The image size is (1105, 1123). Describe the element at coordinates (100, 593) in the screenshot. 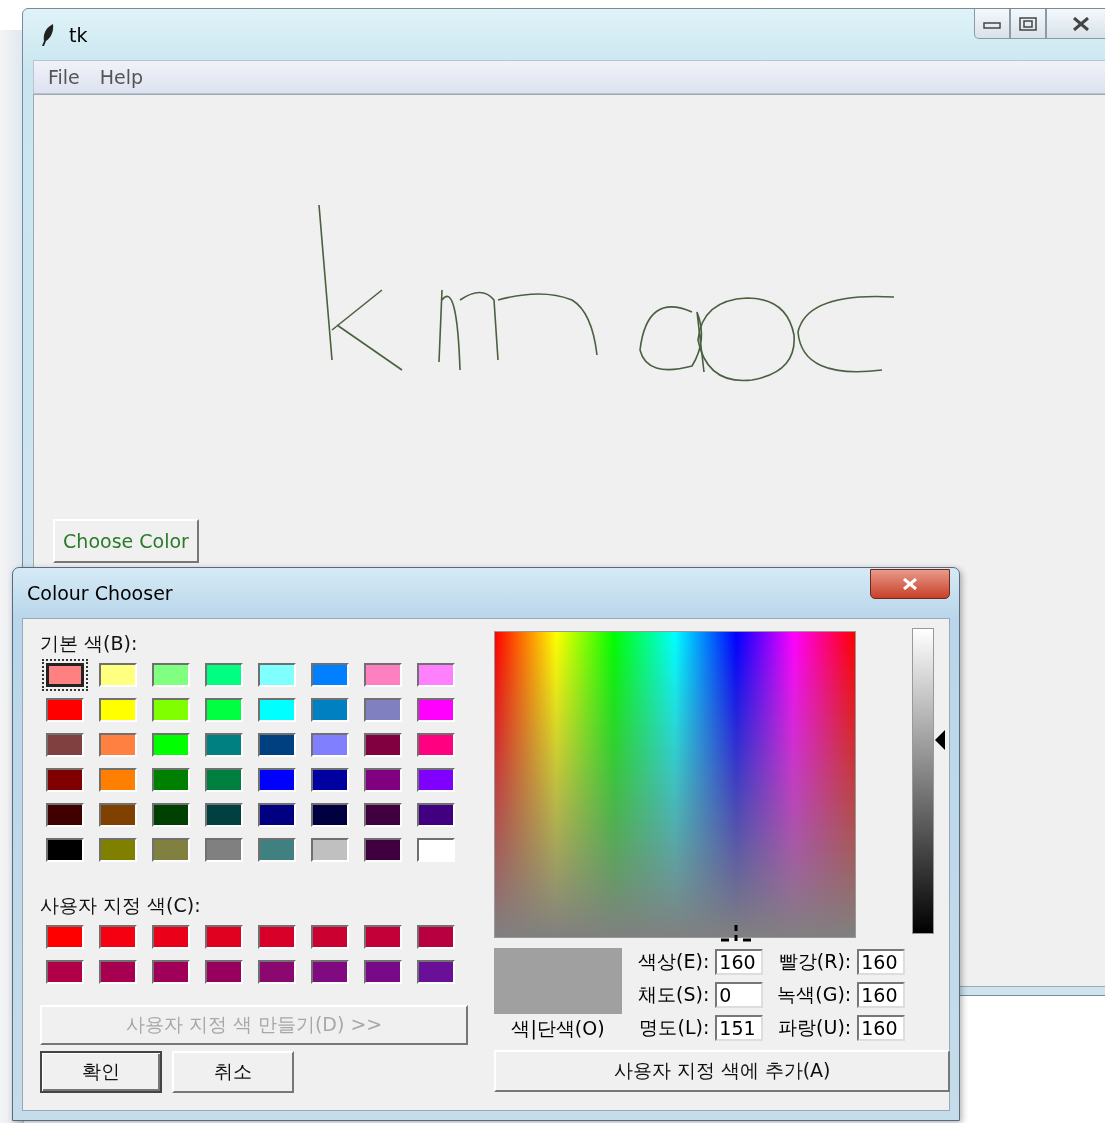

I see `dialog-title: Colour Chooser` at that location.